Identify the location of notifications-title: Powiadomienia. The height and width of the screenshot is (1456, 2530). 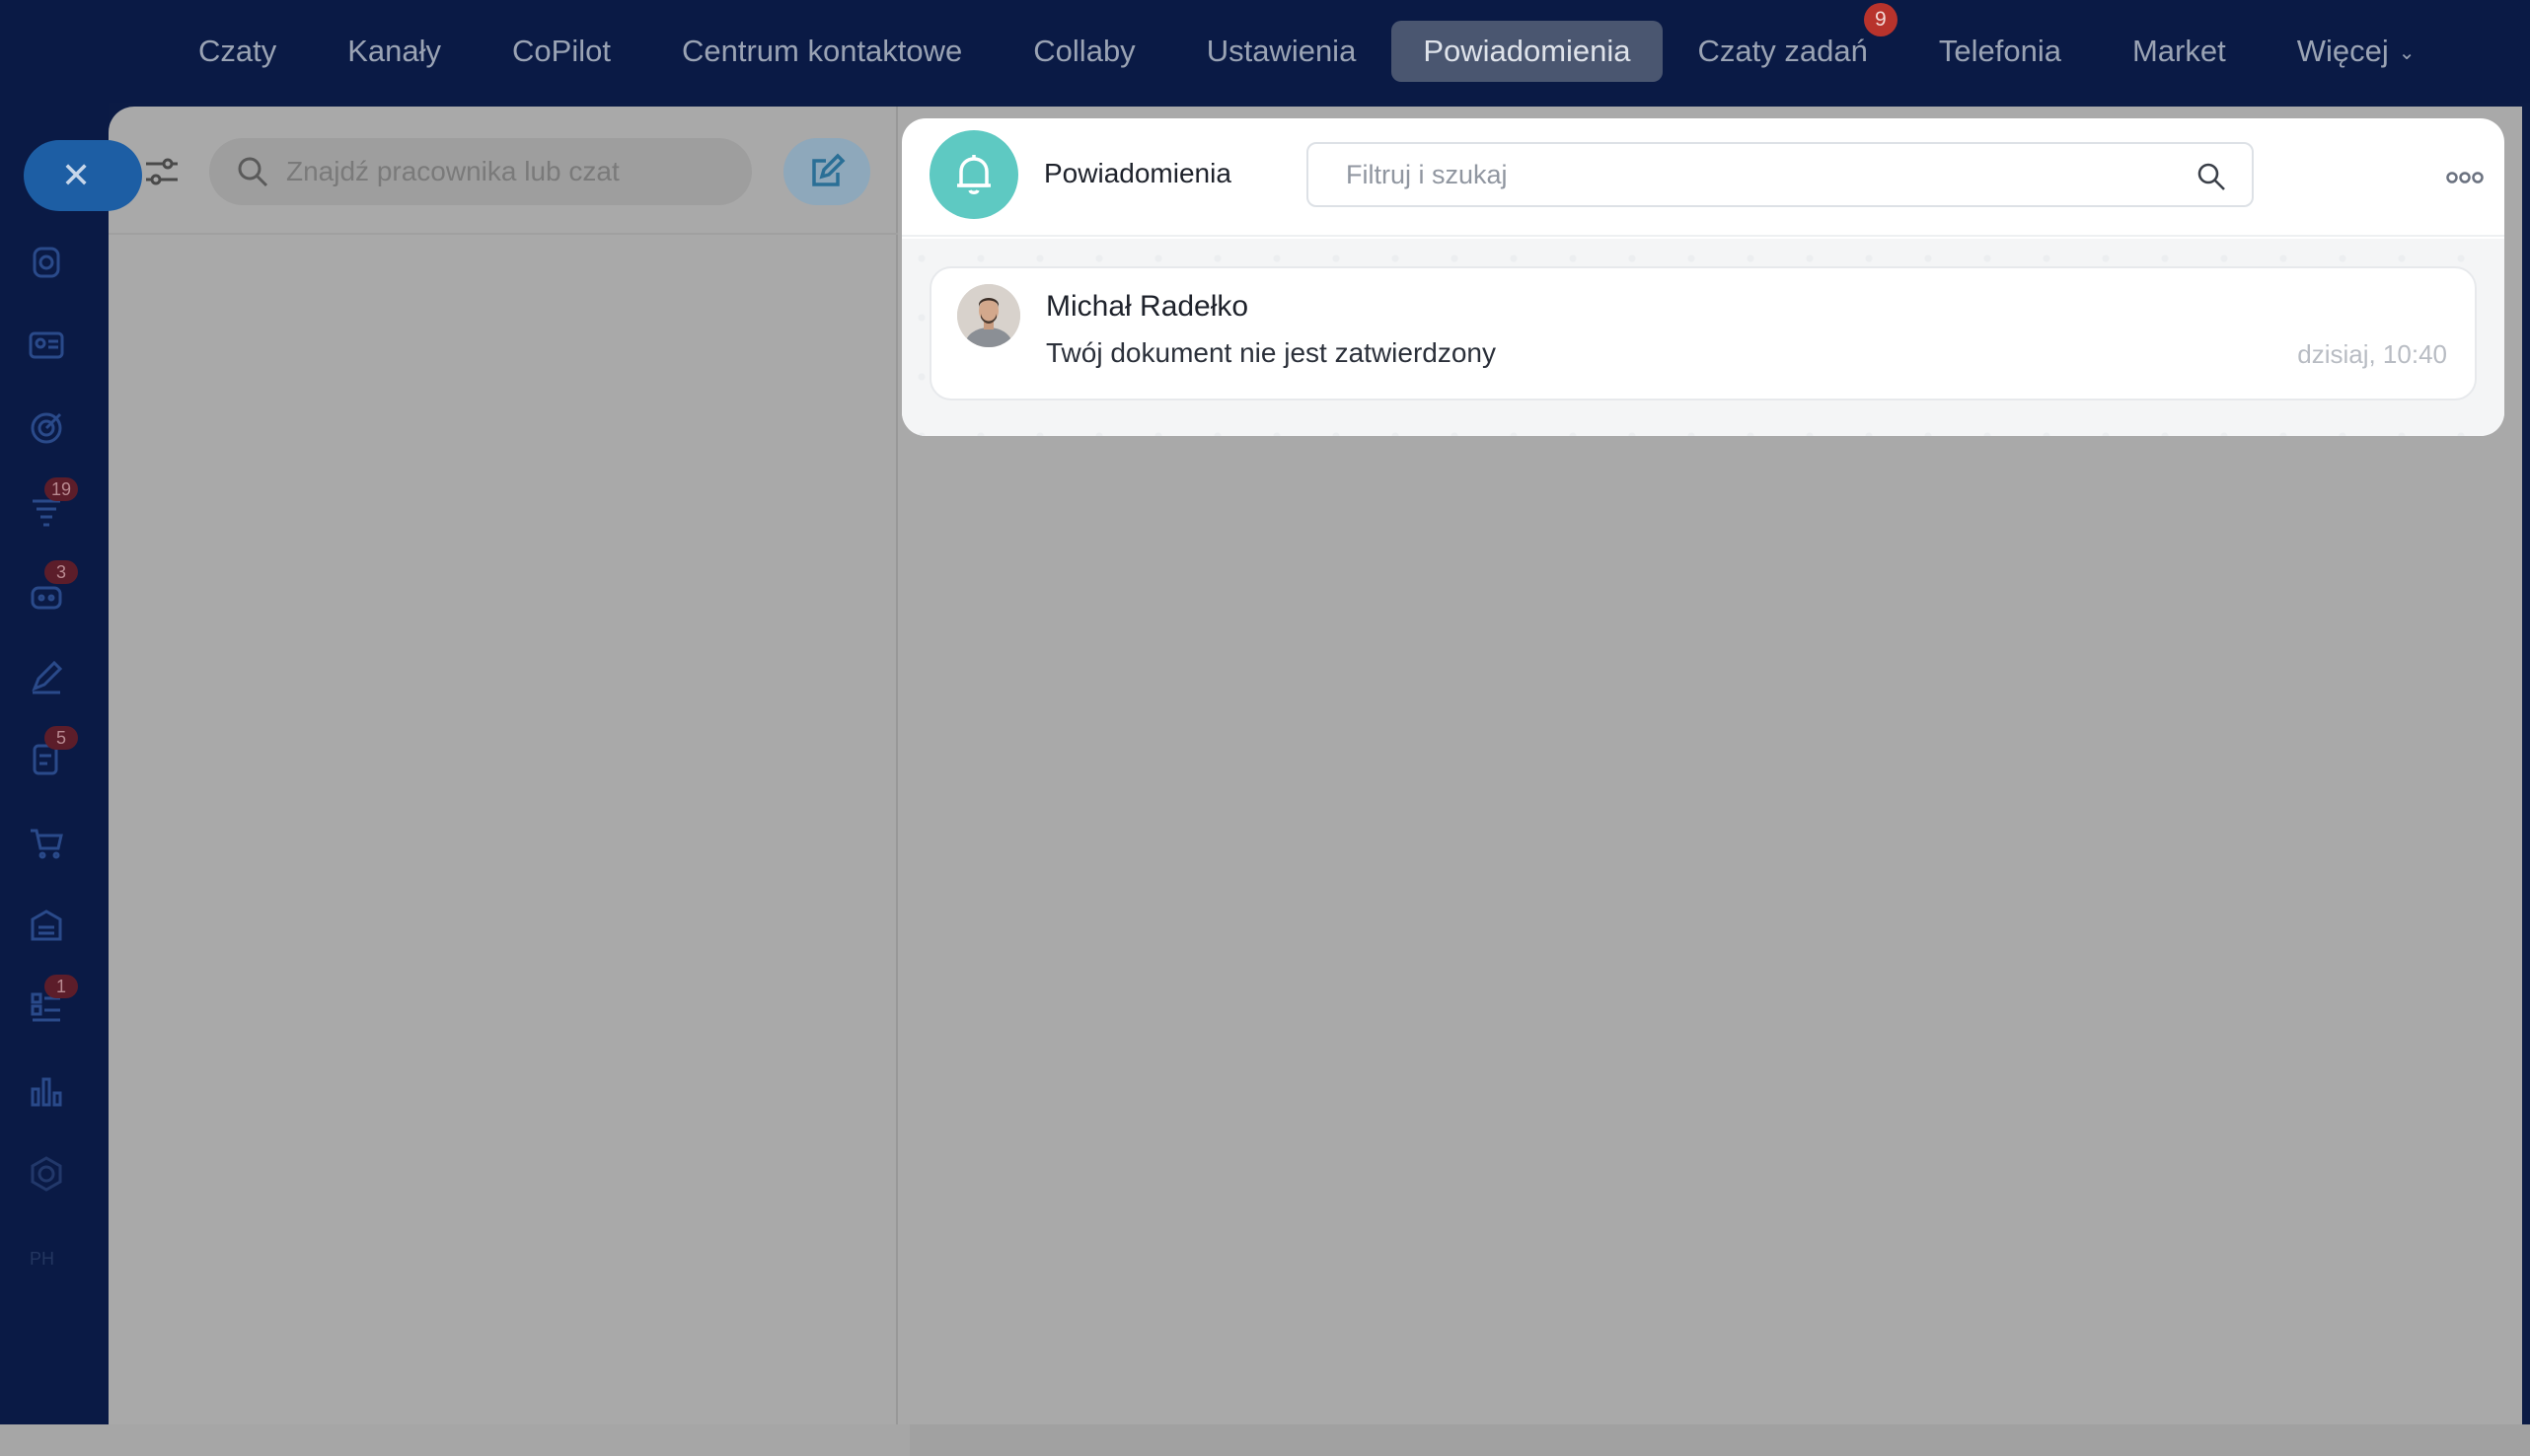
(1137, 173).